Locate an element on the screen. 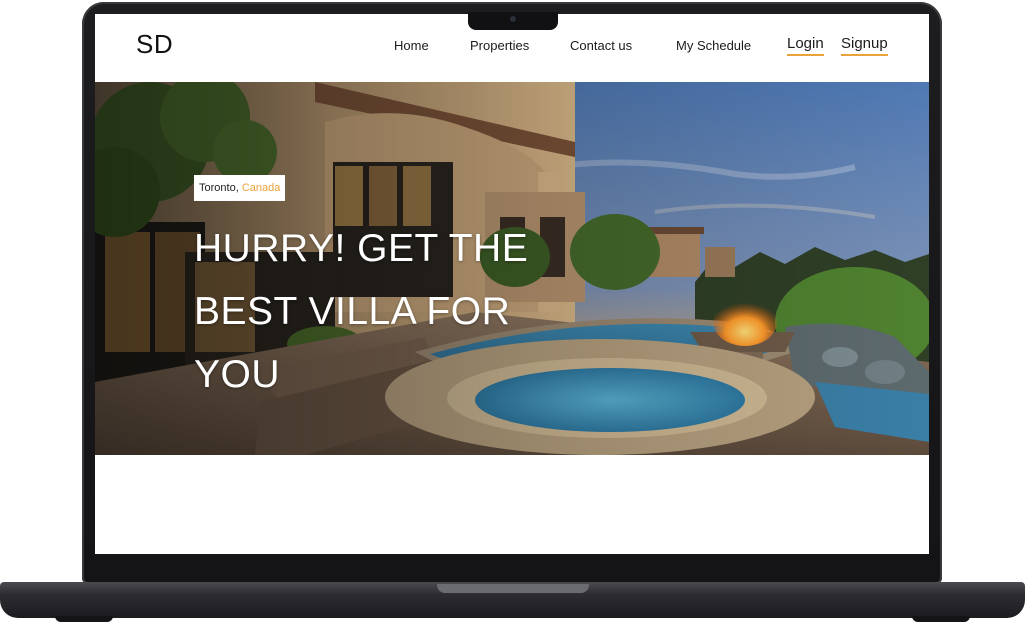  webcam-icon is located at coordinates (513, 19).